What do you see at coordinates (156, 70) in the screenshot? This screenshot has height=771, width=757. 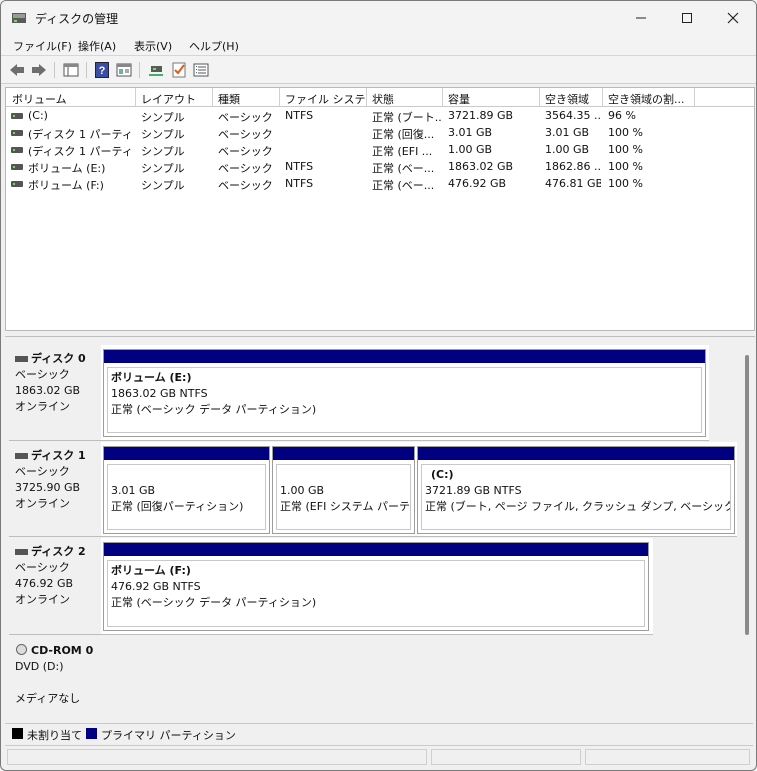 I see `connect-button` at bounding box center [156, 70].